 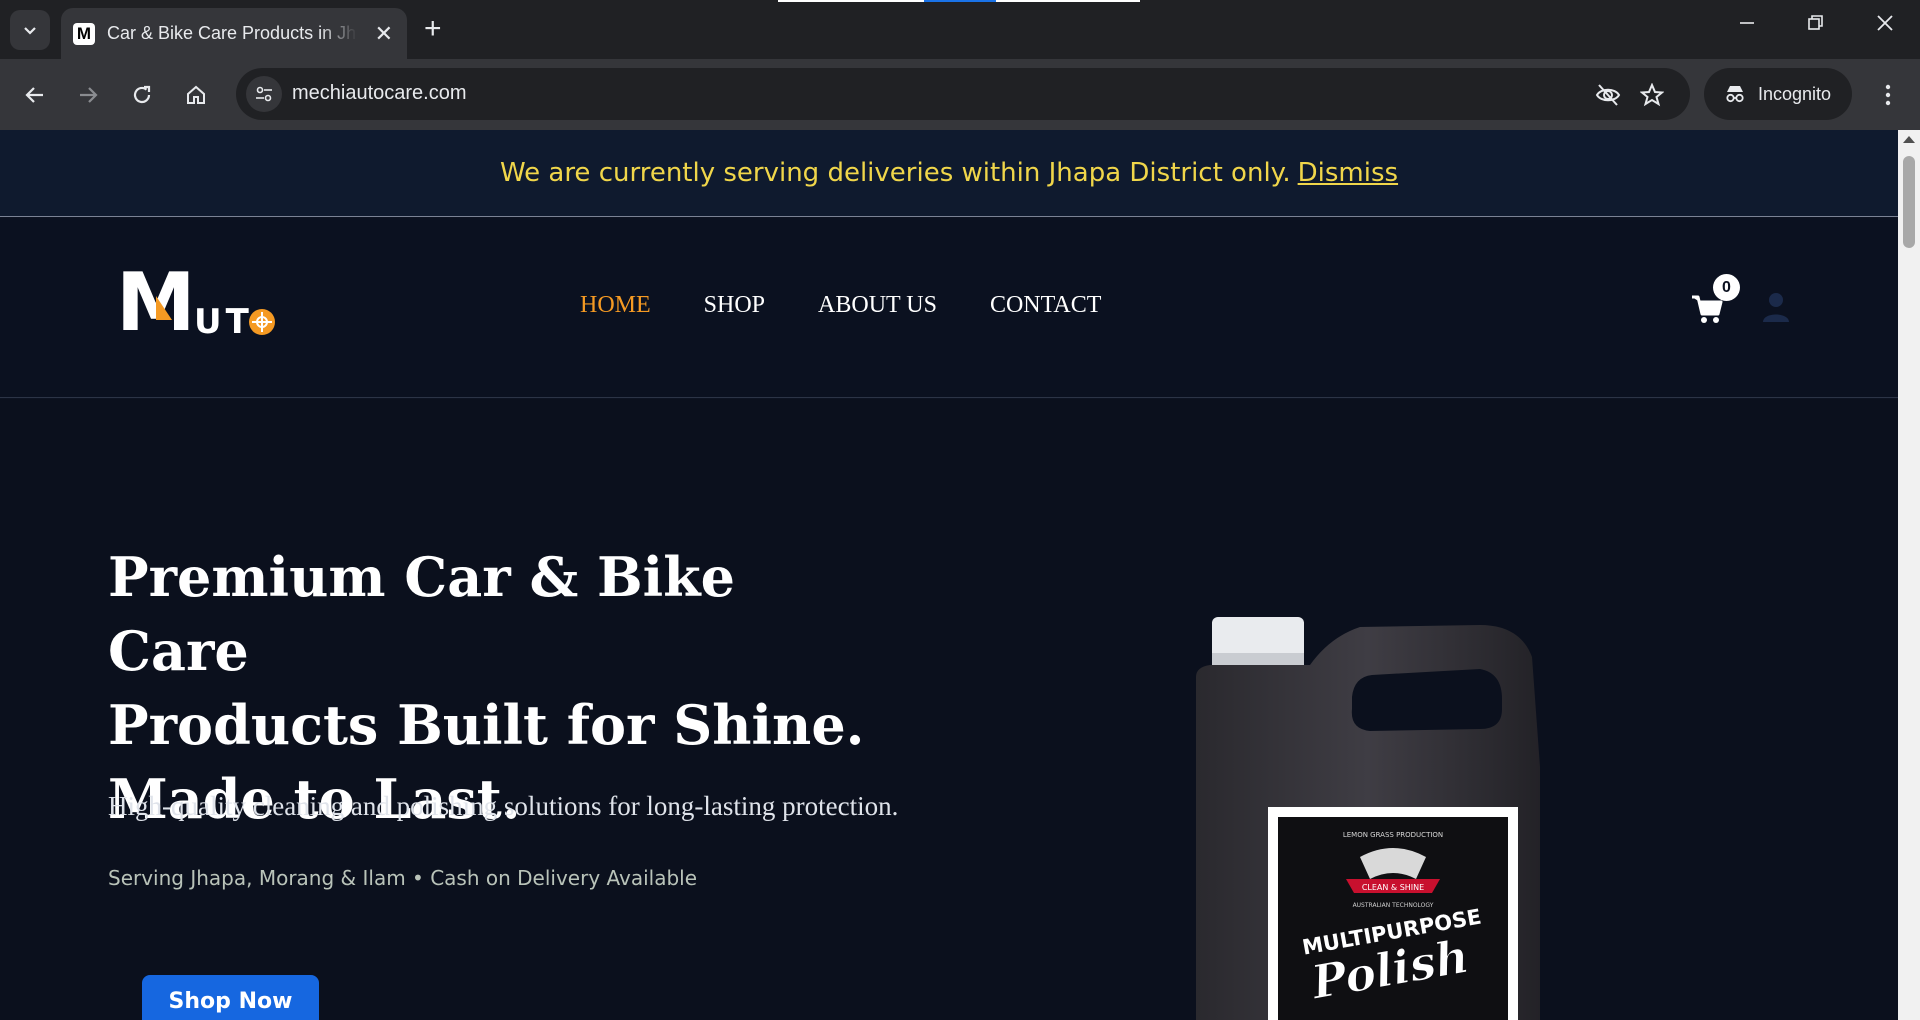 I want to click on home-icon, so click(x=196, y=94).